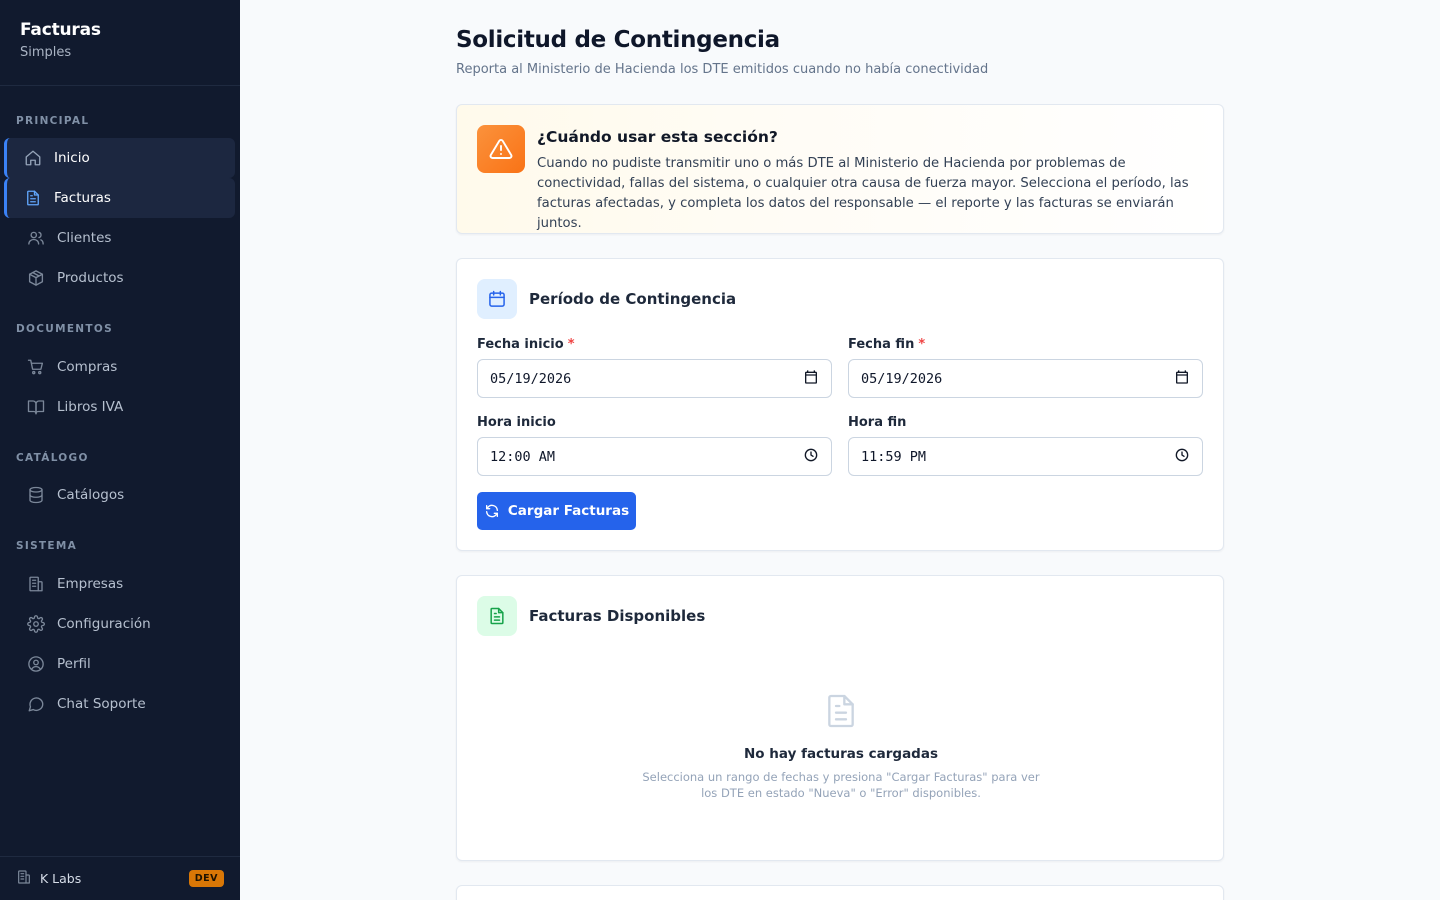 The height and width of the screenshot is (900, 1440). What do you see at coordinates (104, 624) in the screenshot?
I see `sidebar-item-label: Configuración` at bounding box center [104, 624].